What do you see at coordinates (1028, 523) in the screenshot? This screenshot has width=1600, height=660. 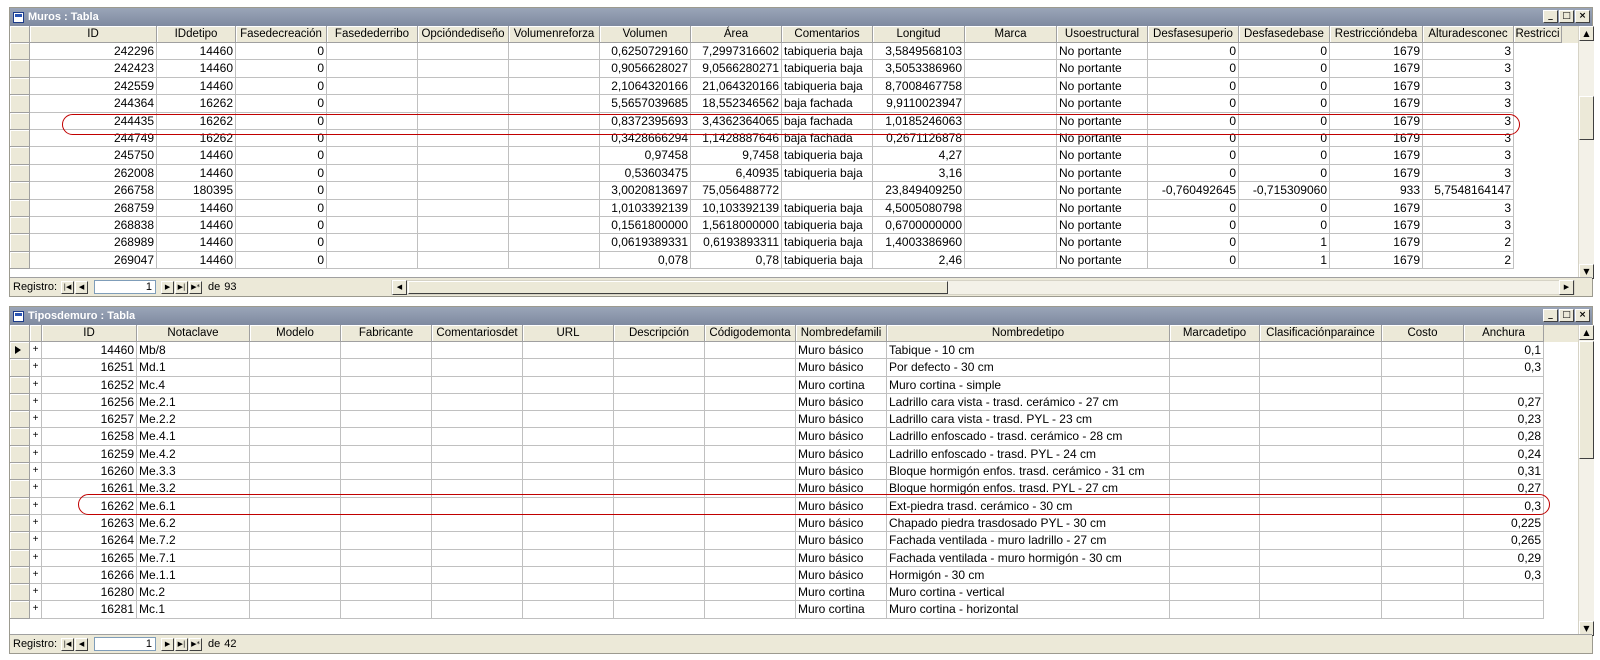 I see `cell-nombredetipo: Chapado piedra trasdosado PYL - 30 cm` at bounding box center [1028, 523].